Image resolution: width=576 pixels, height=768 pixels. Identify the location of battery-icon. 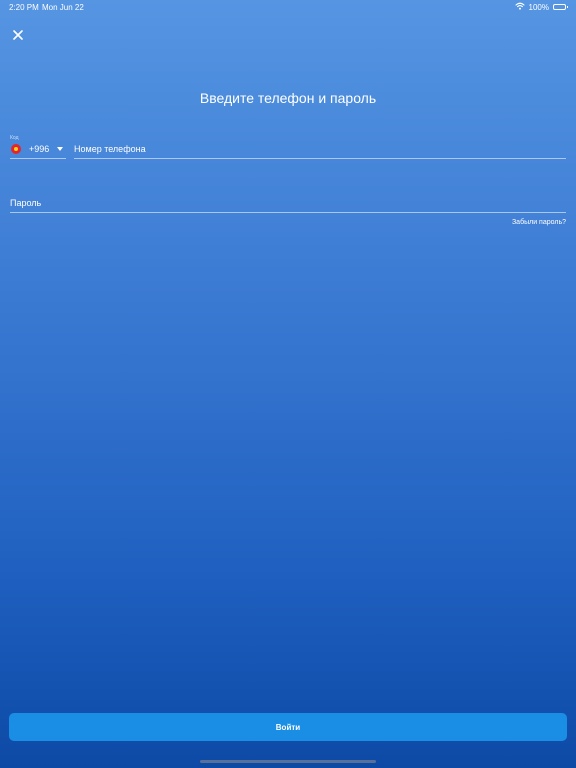
(560, 7).